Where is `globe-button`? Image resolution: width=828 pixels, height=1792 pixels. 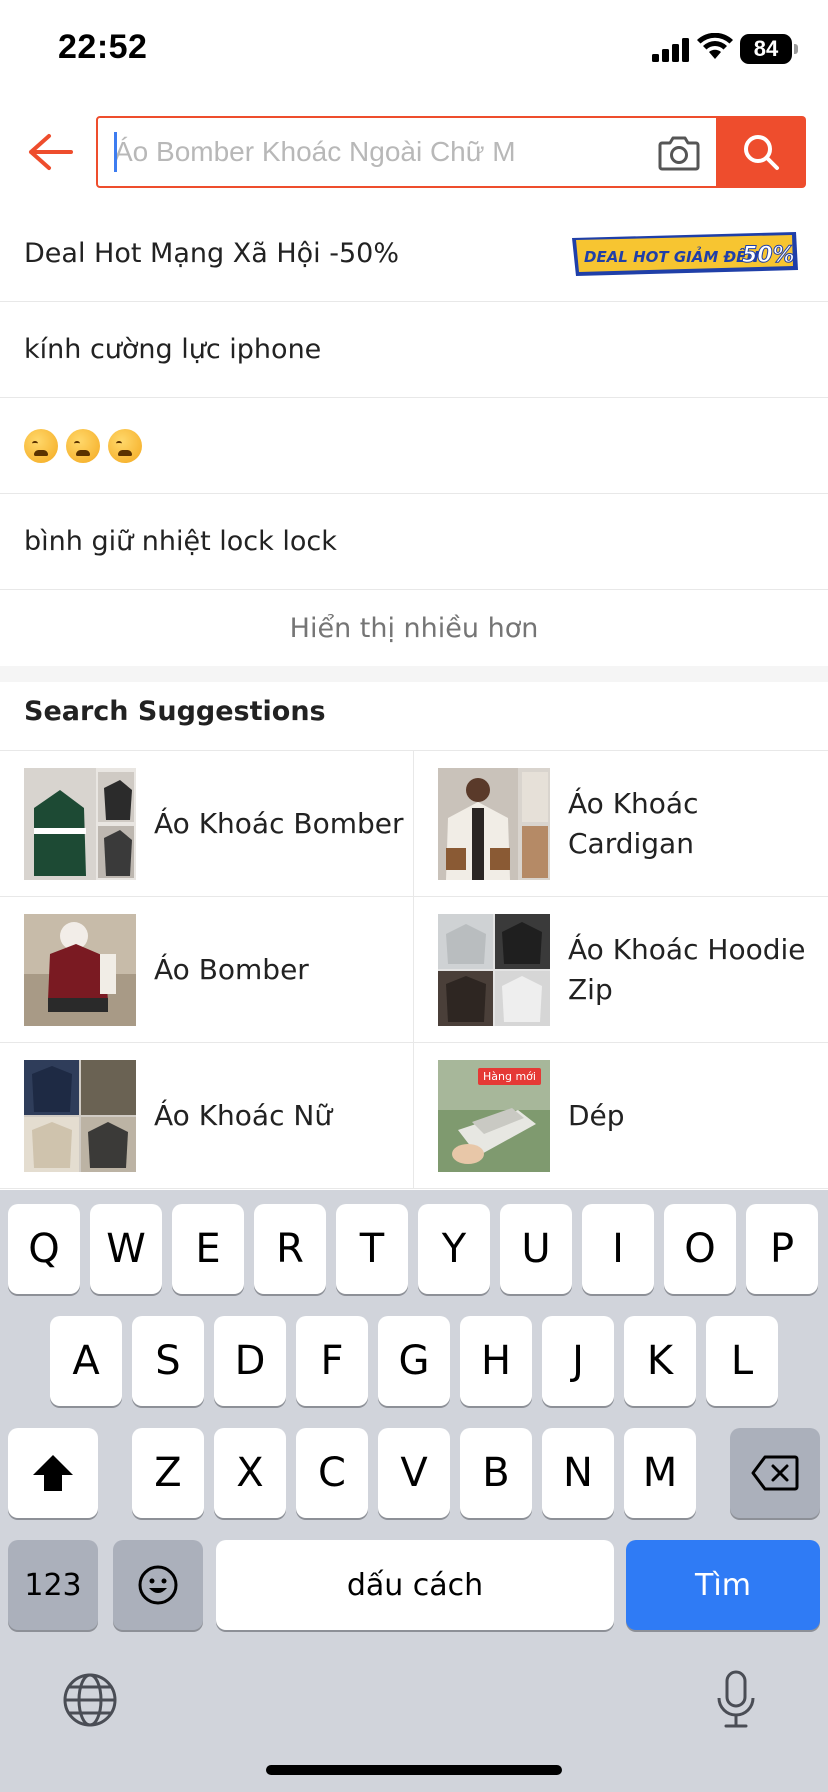 globe-button is located at coordinates (90, 1700).